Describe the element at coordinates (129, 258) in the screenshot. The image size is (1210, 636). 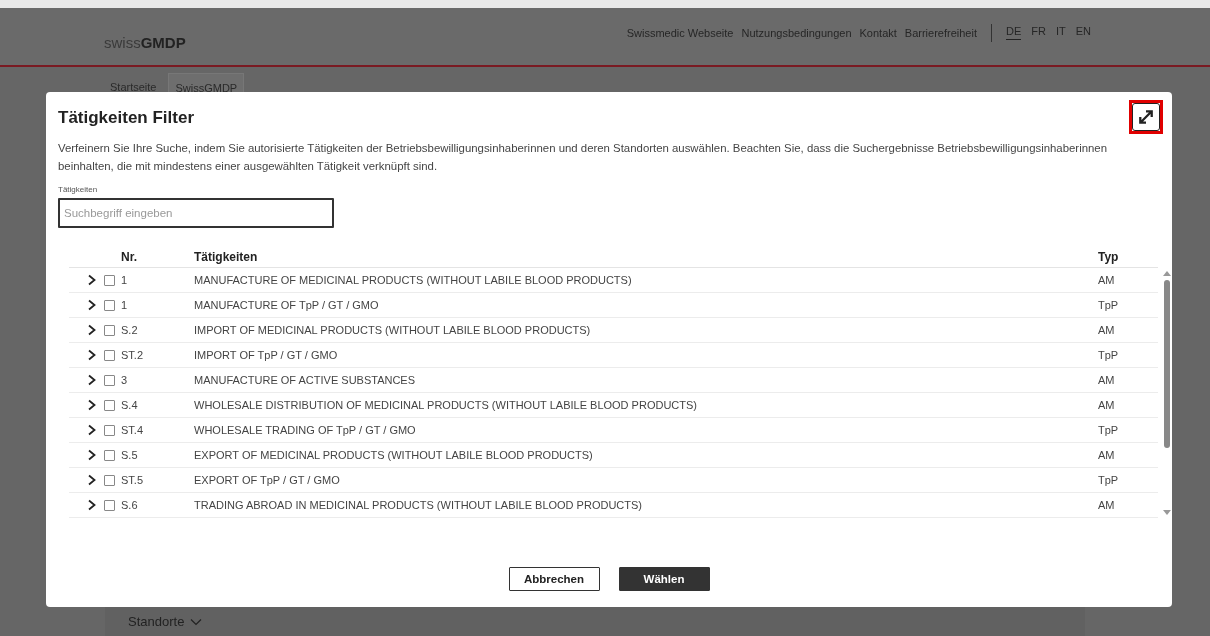
I see `column-header: Nr.` at that location.